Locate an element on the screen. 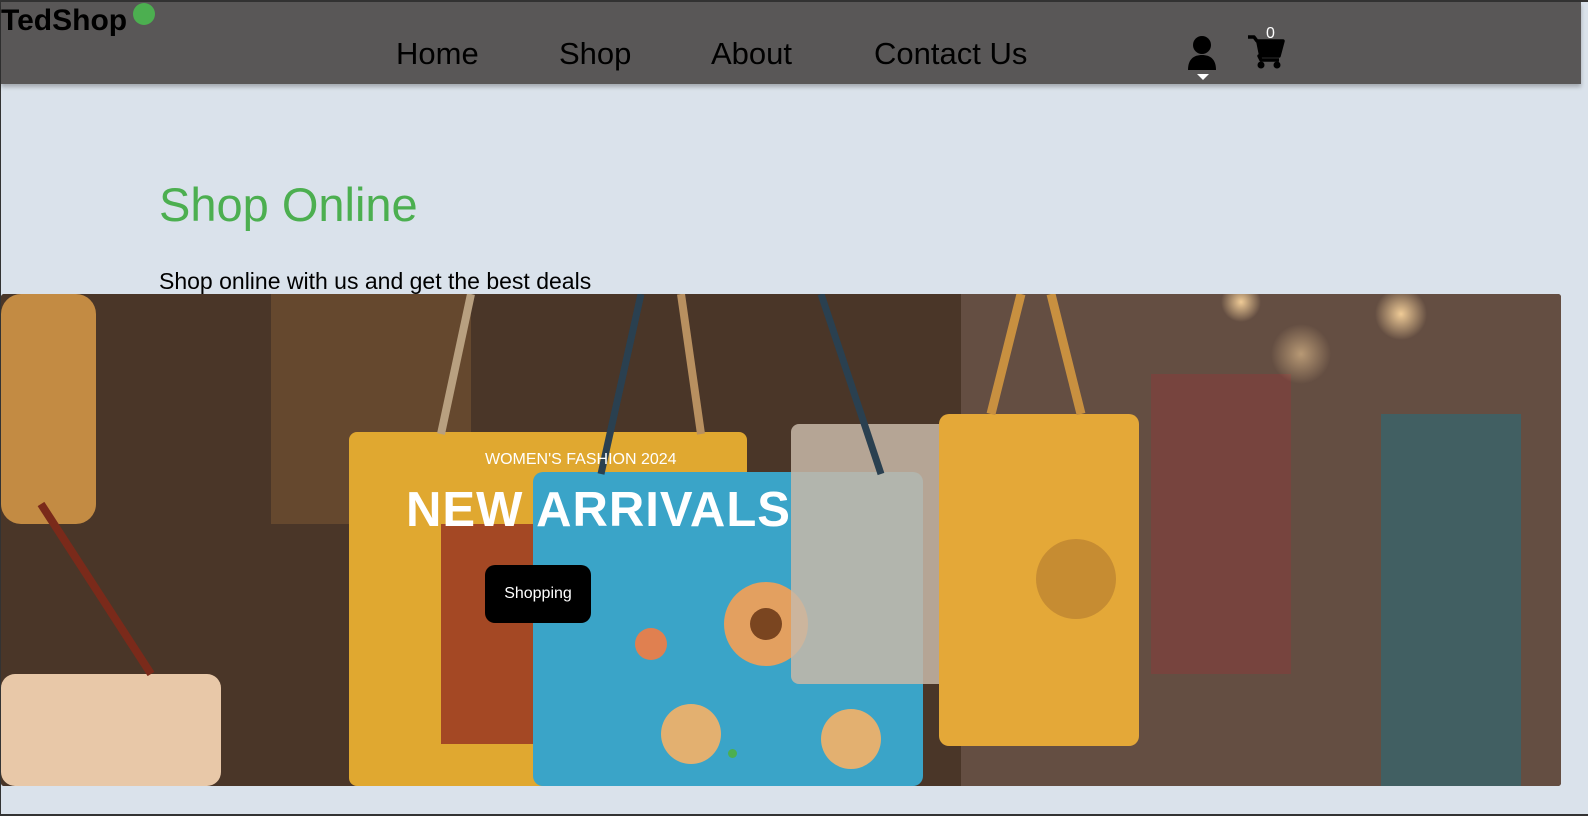  shopping-cart-icon is located at coordinates (1266, 52).